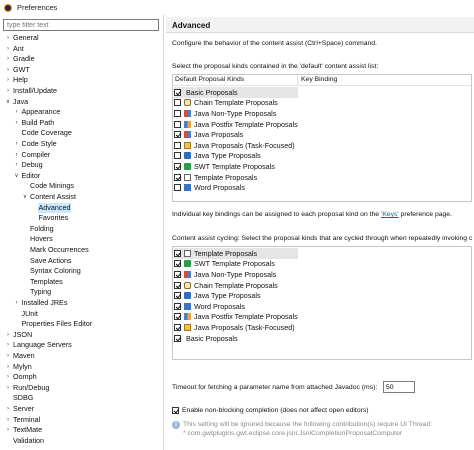 This screenshot has height=450, width=474. I want to click on tree-item: Folding, so click(38, 229).